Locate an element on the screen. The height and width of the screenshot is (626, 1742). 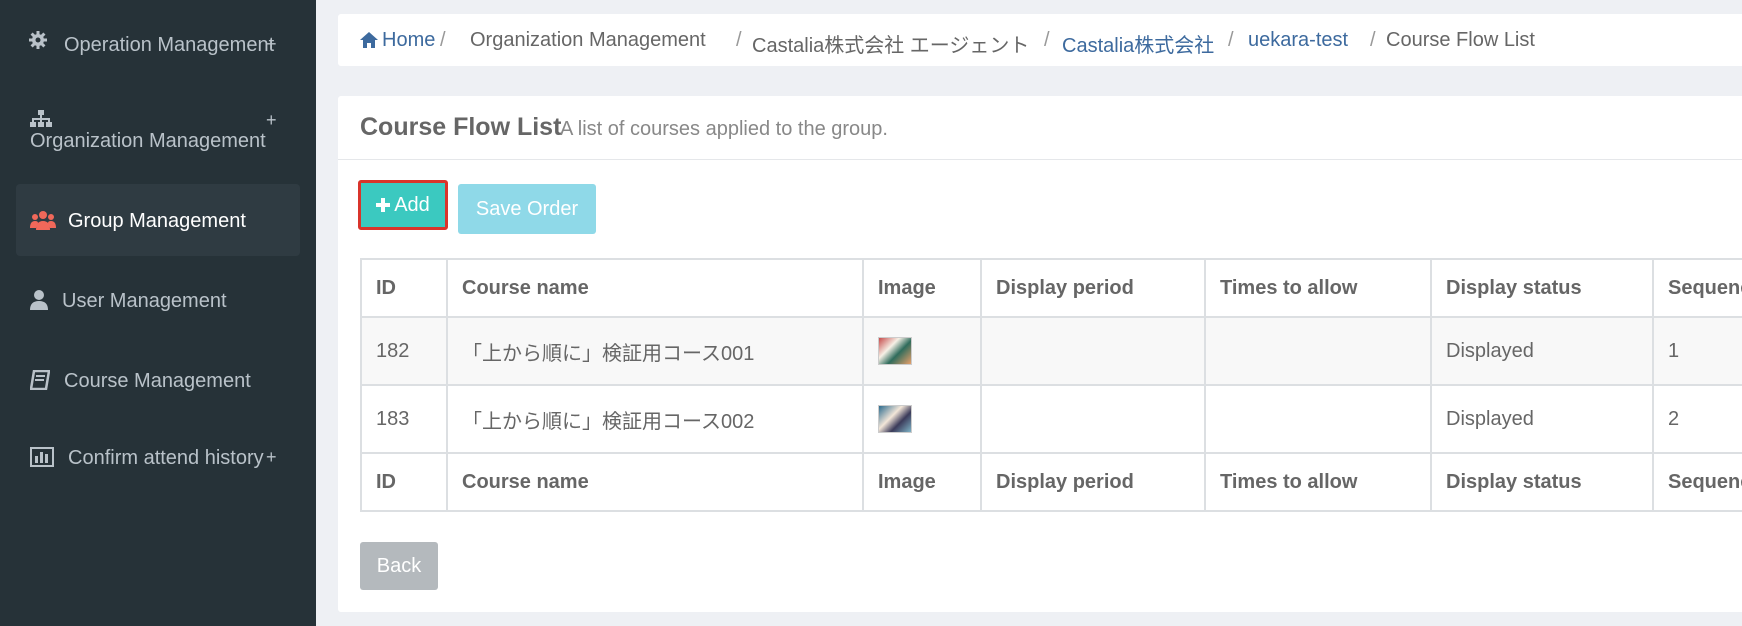
sidebar-item-group-management: Group Management is located at coordinates (158, 220).